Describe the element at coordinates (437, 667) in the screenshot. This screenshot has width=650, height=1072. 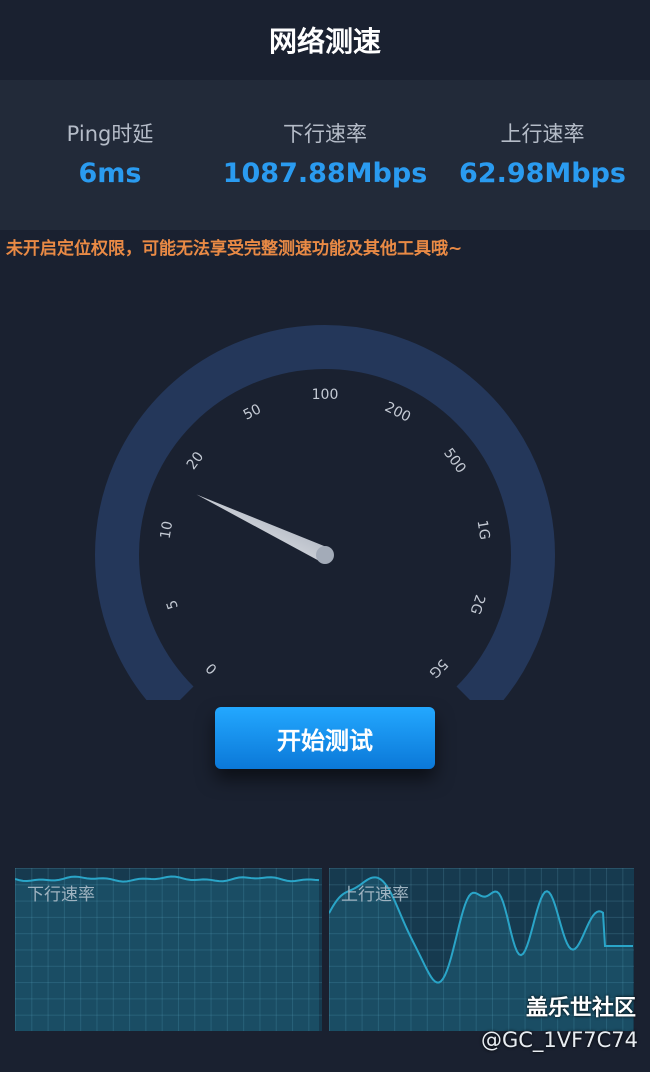
I see `gauge-tick-label: 5G` at that location.